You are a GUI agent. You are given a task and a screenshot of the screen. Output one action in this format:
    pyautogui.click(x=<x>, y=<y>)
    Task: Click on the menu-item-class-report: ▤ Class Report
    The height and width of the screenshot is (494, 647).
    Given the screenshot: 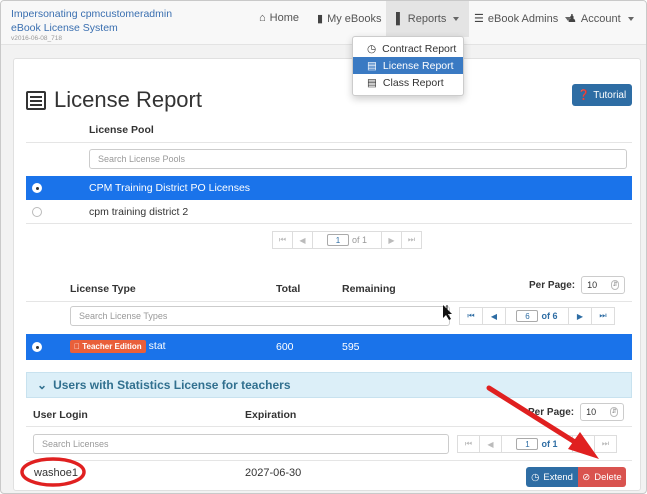 What is the action you would take?
    pyautogui.click(x=408, y=82)
    